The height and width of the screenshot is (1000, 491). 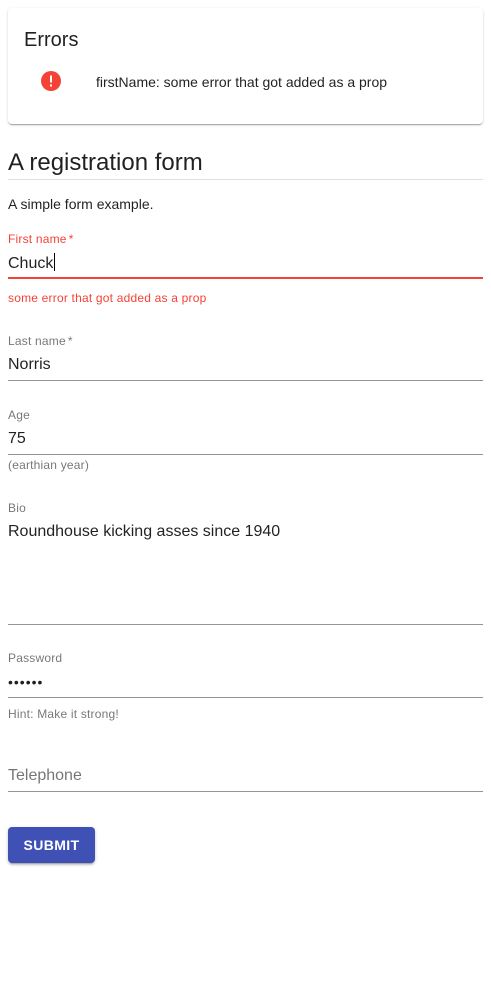 What do you see at coordinates (17, 508) in the screenshot?
I see `bio-label: Bio` at bounding box center [17, 508].